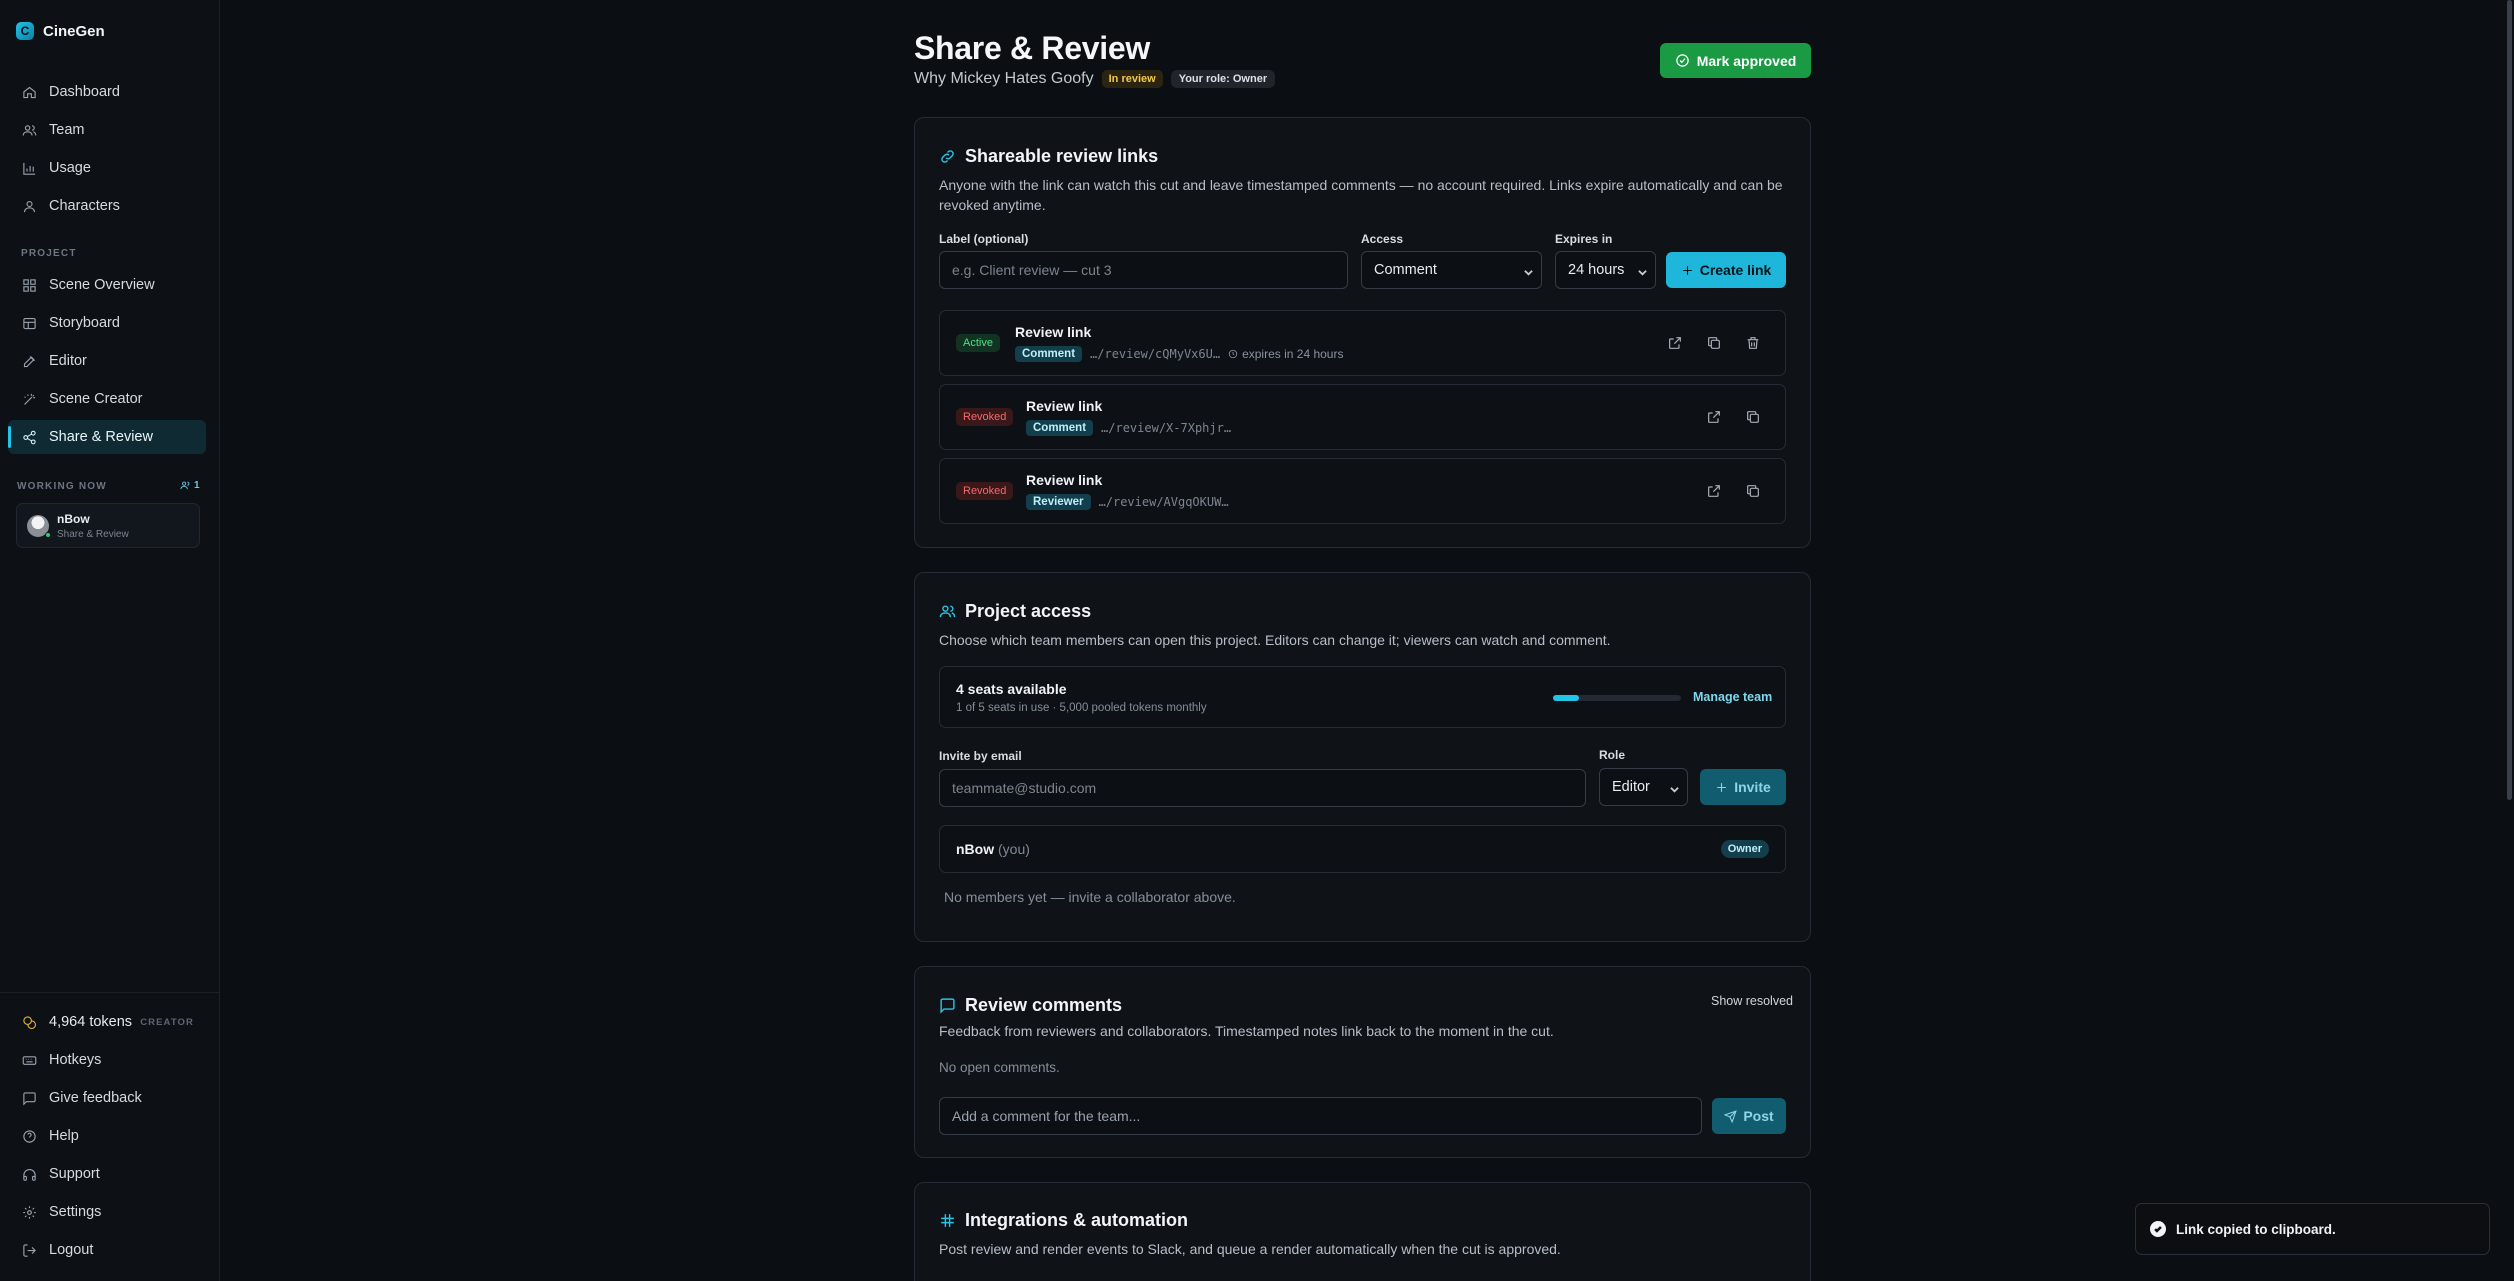  I want to click on access-select: Comment, so click(1451, 270).